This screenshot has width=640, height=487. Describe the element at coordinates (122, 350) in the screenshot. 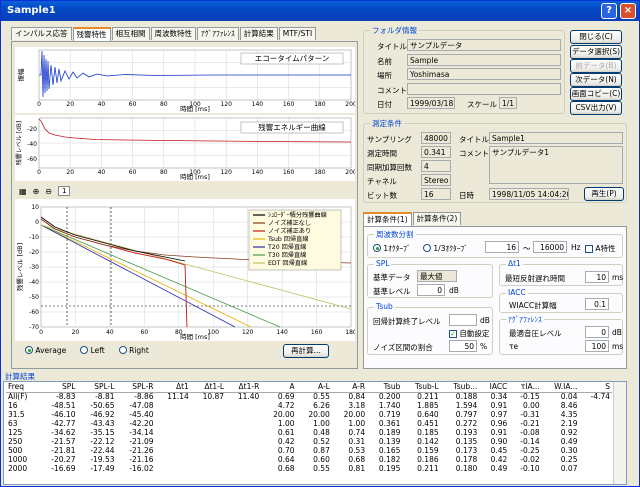

I see `radio-right-circle` at that location.